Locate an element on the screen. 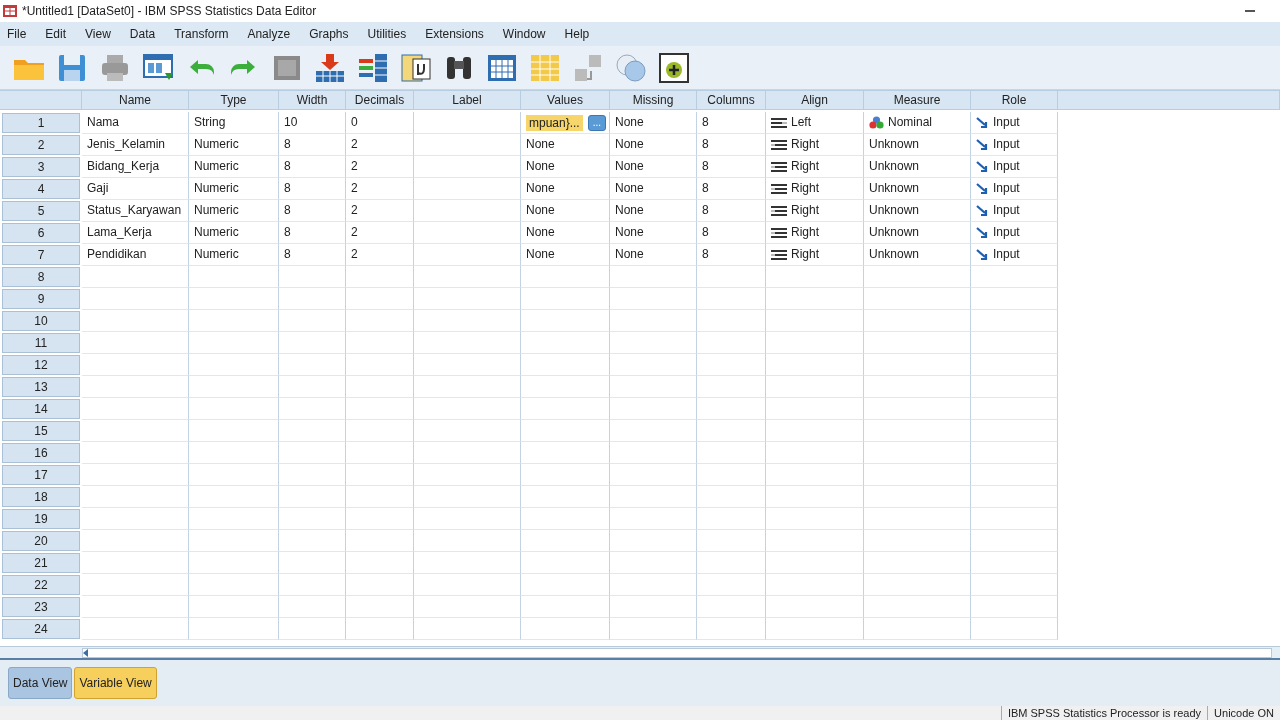 This screenshot has width=1280, height=720. column-header: Label is located at coordinates (467, 100).